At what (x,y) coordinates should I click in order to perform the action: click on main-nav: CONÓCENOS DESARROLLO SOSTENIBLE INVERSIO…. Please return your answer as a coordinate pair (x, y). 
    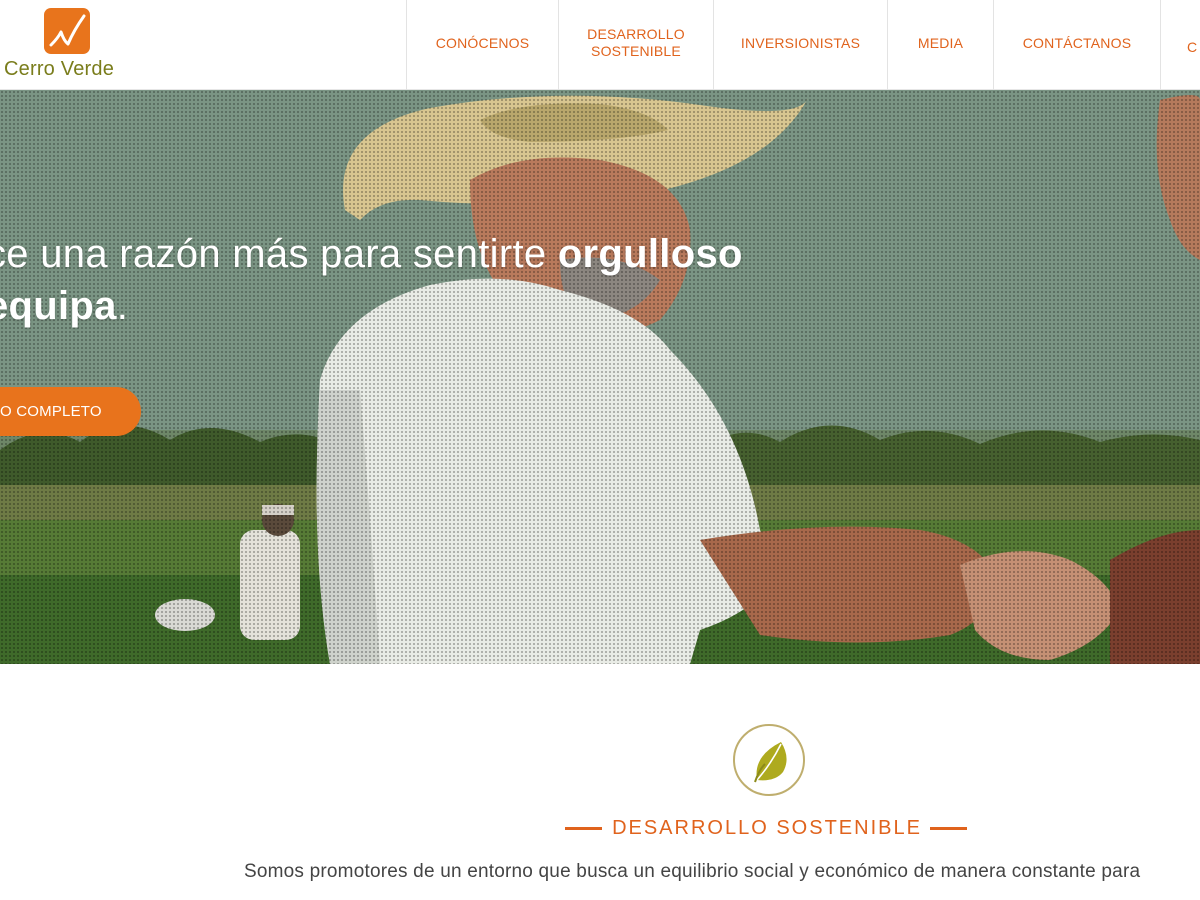
    Looking at the image, I should click on (803, 45).